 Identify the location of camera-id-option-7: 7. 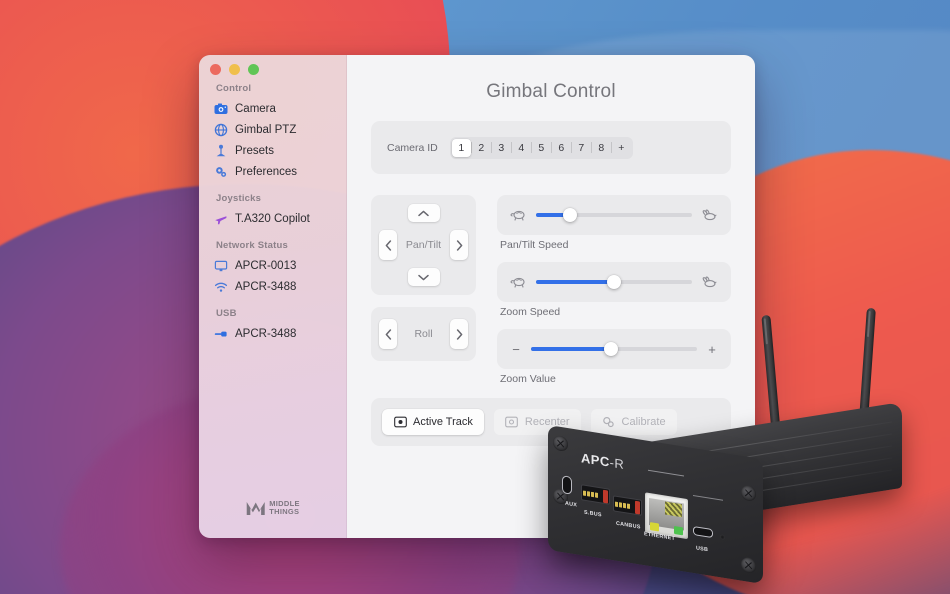
(581, 148).